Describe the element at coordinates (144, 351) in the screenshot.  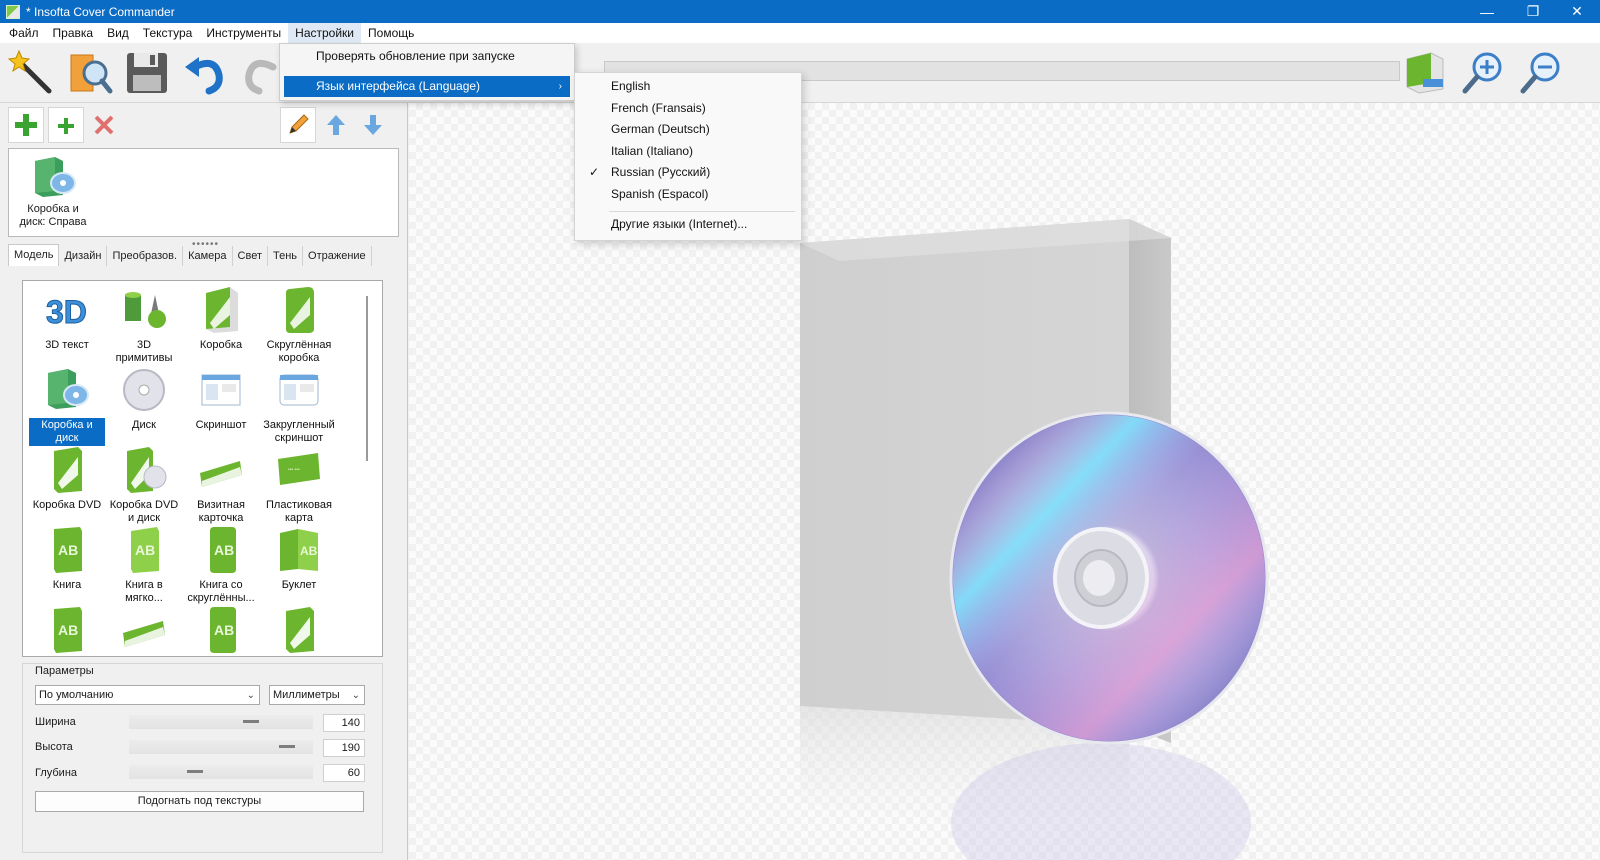
I see `model-item-label: 3D примитивы` at that location.